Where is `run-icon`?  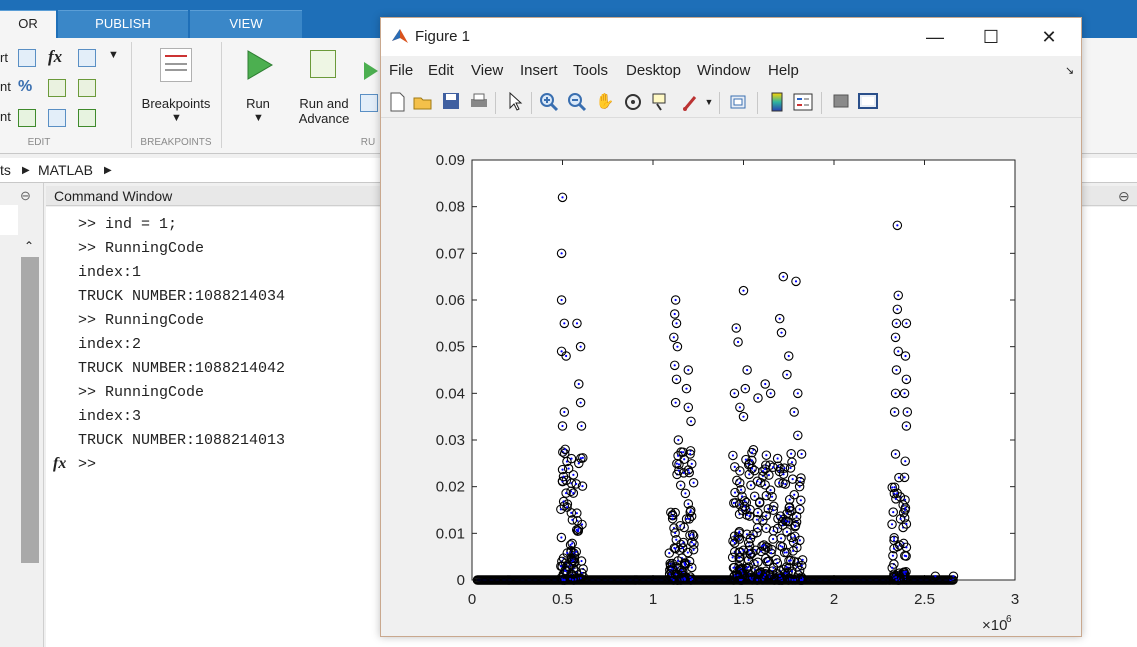
run-icon is located at coordinates (259, 65).